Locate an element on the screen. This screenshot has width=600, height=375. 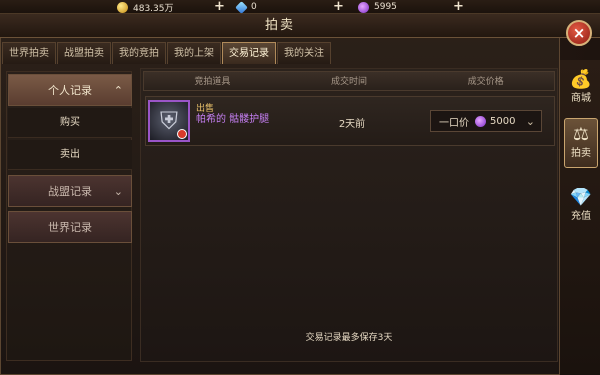
header-time: 成交时间 is located at coordinates (349, 82).